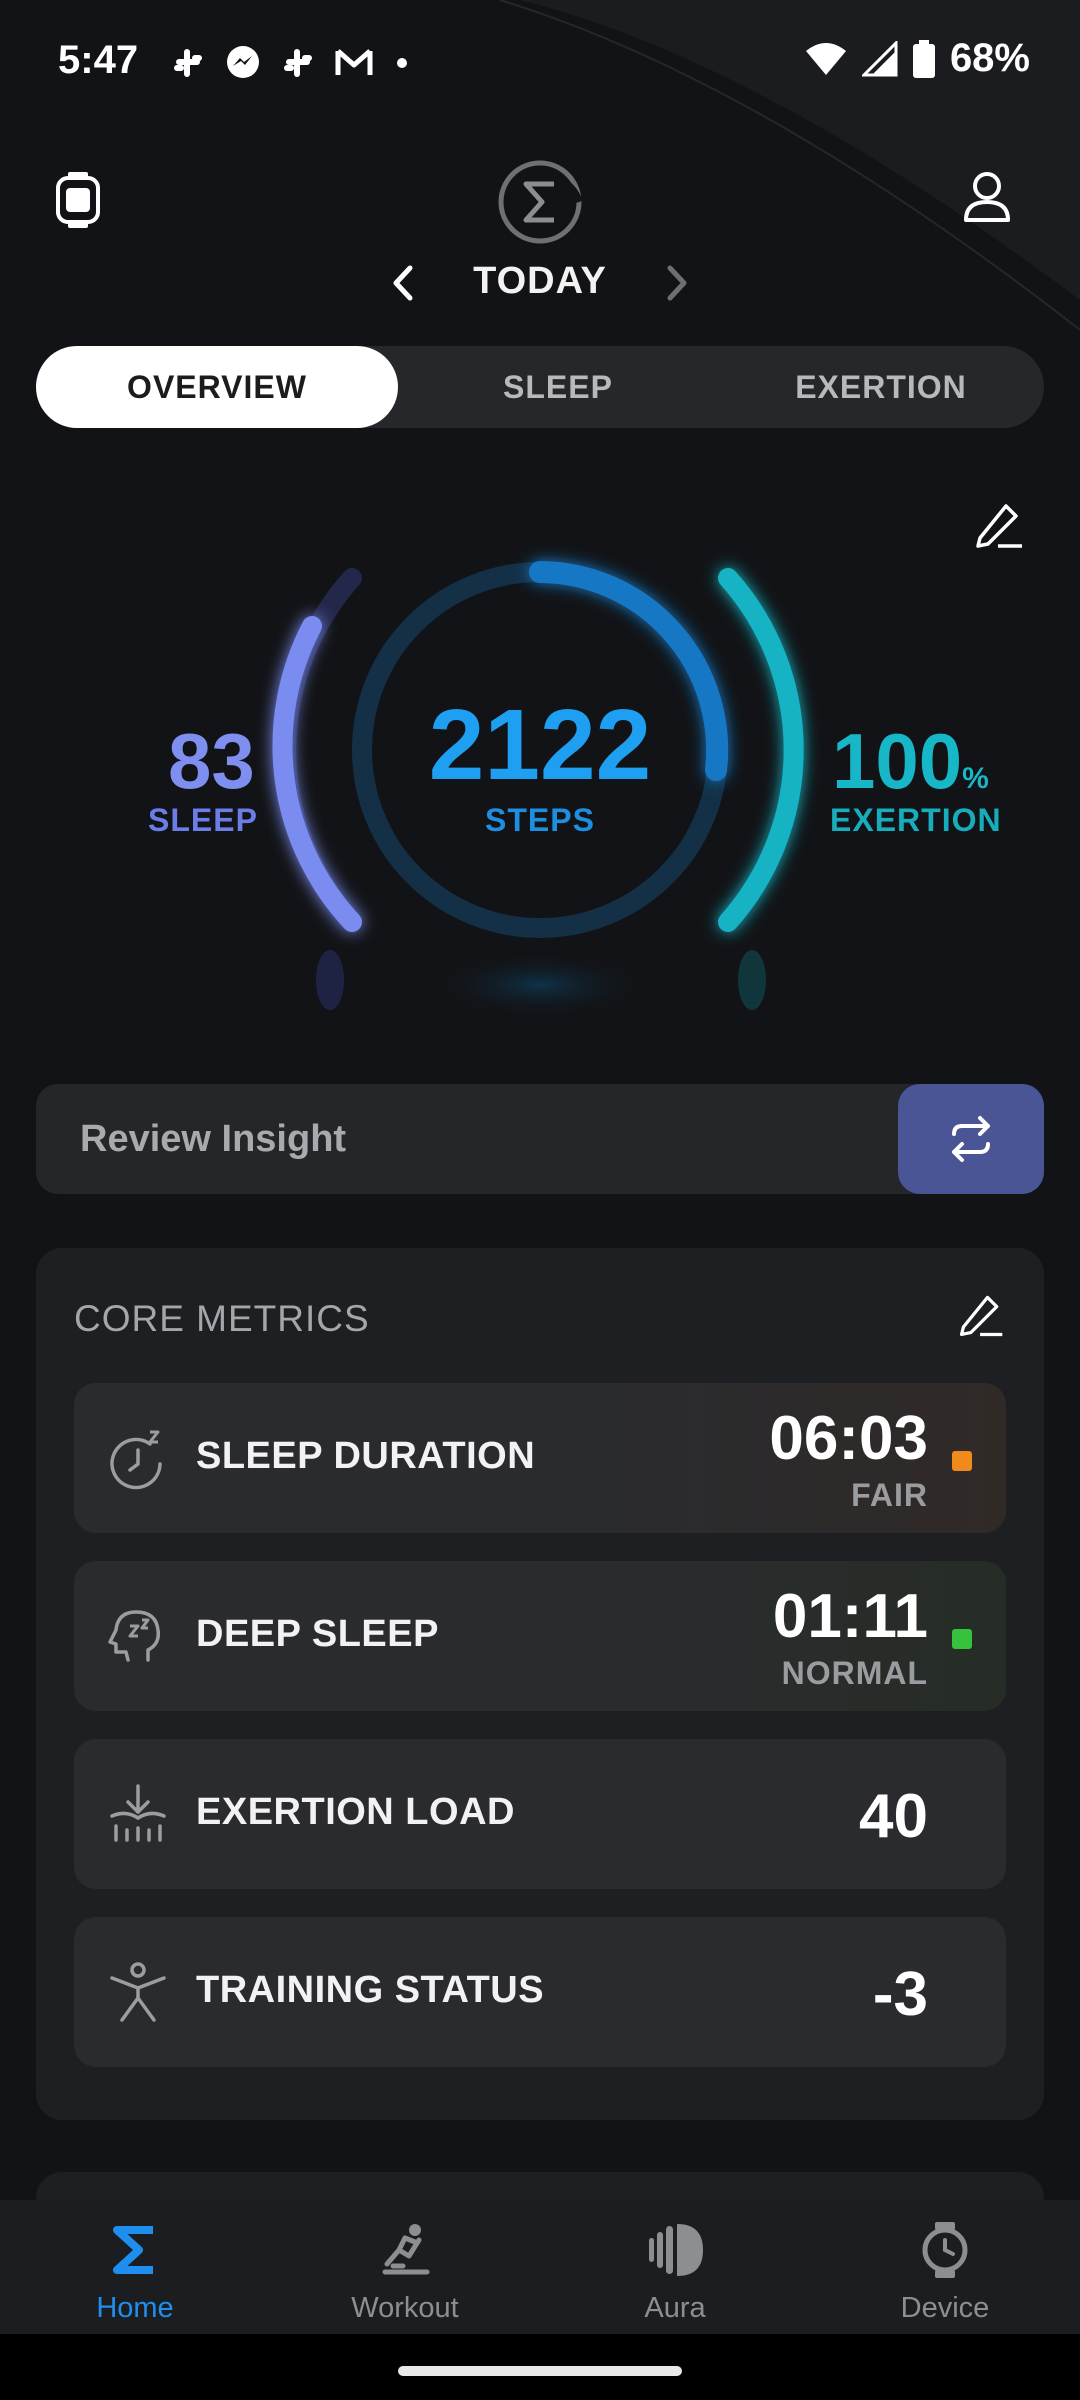 This screenshot has height=2400, width=1080. I want to click on notification-icons, so click(291, 63).